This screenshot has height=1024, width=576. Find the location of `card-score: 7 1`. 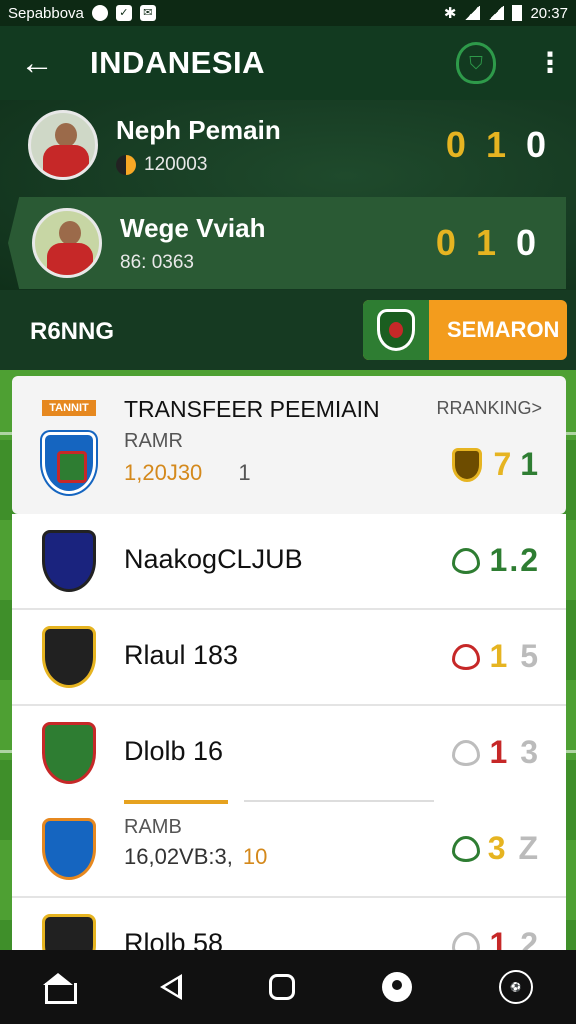

card-score: 7 1 is located at coordinates (516, 464).